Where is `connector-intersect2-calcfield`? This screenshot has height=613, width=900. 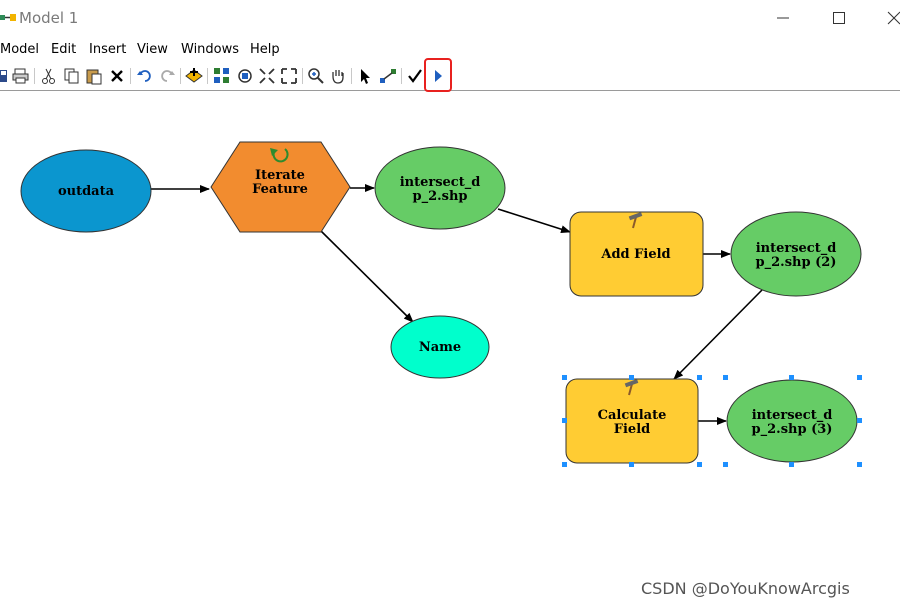 connector-intersect2-calcfield is located at coordinates (718, 334).